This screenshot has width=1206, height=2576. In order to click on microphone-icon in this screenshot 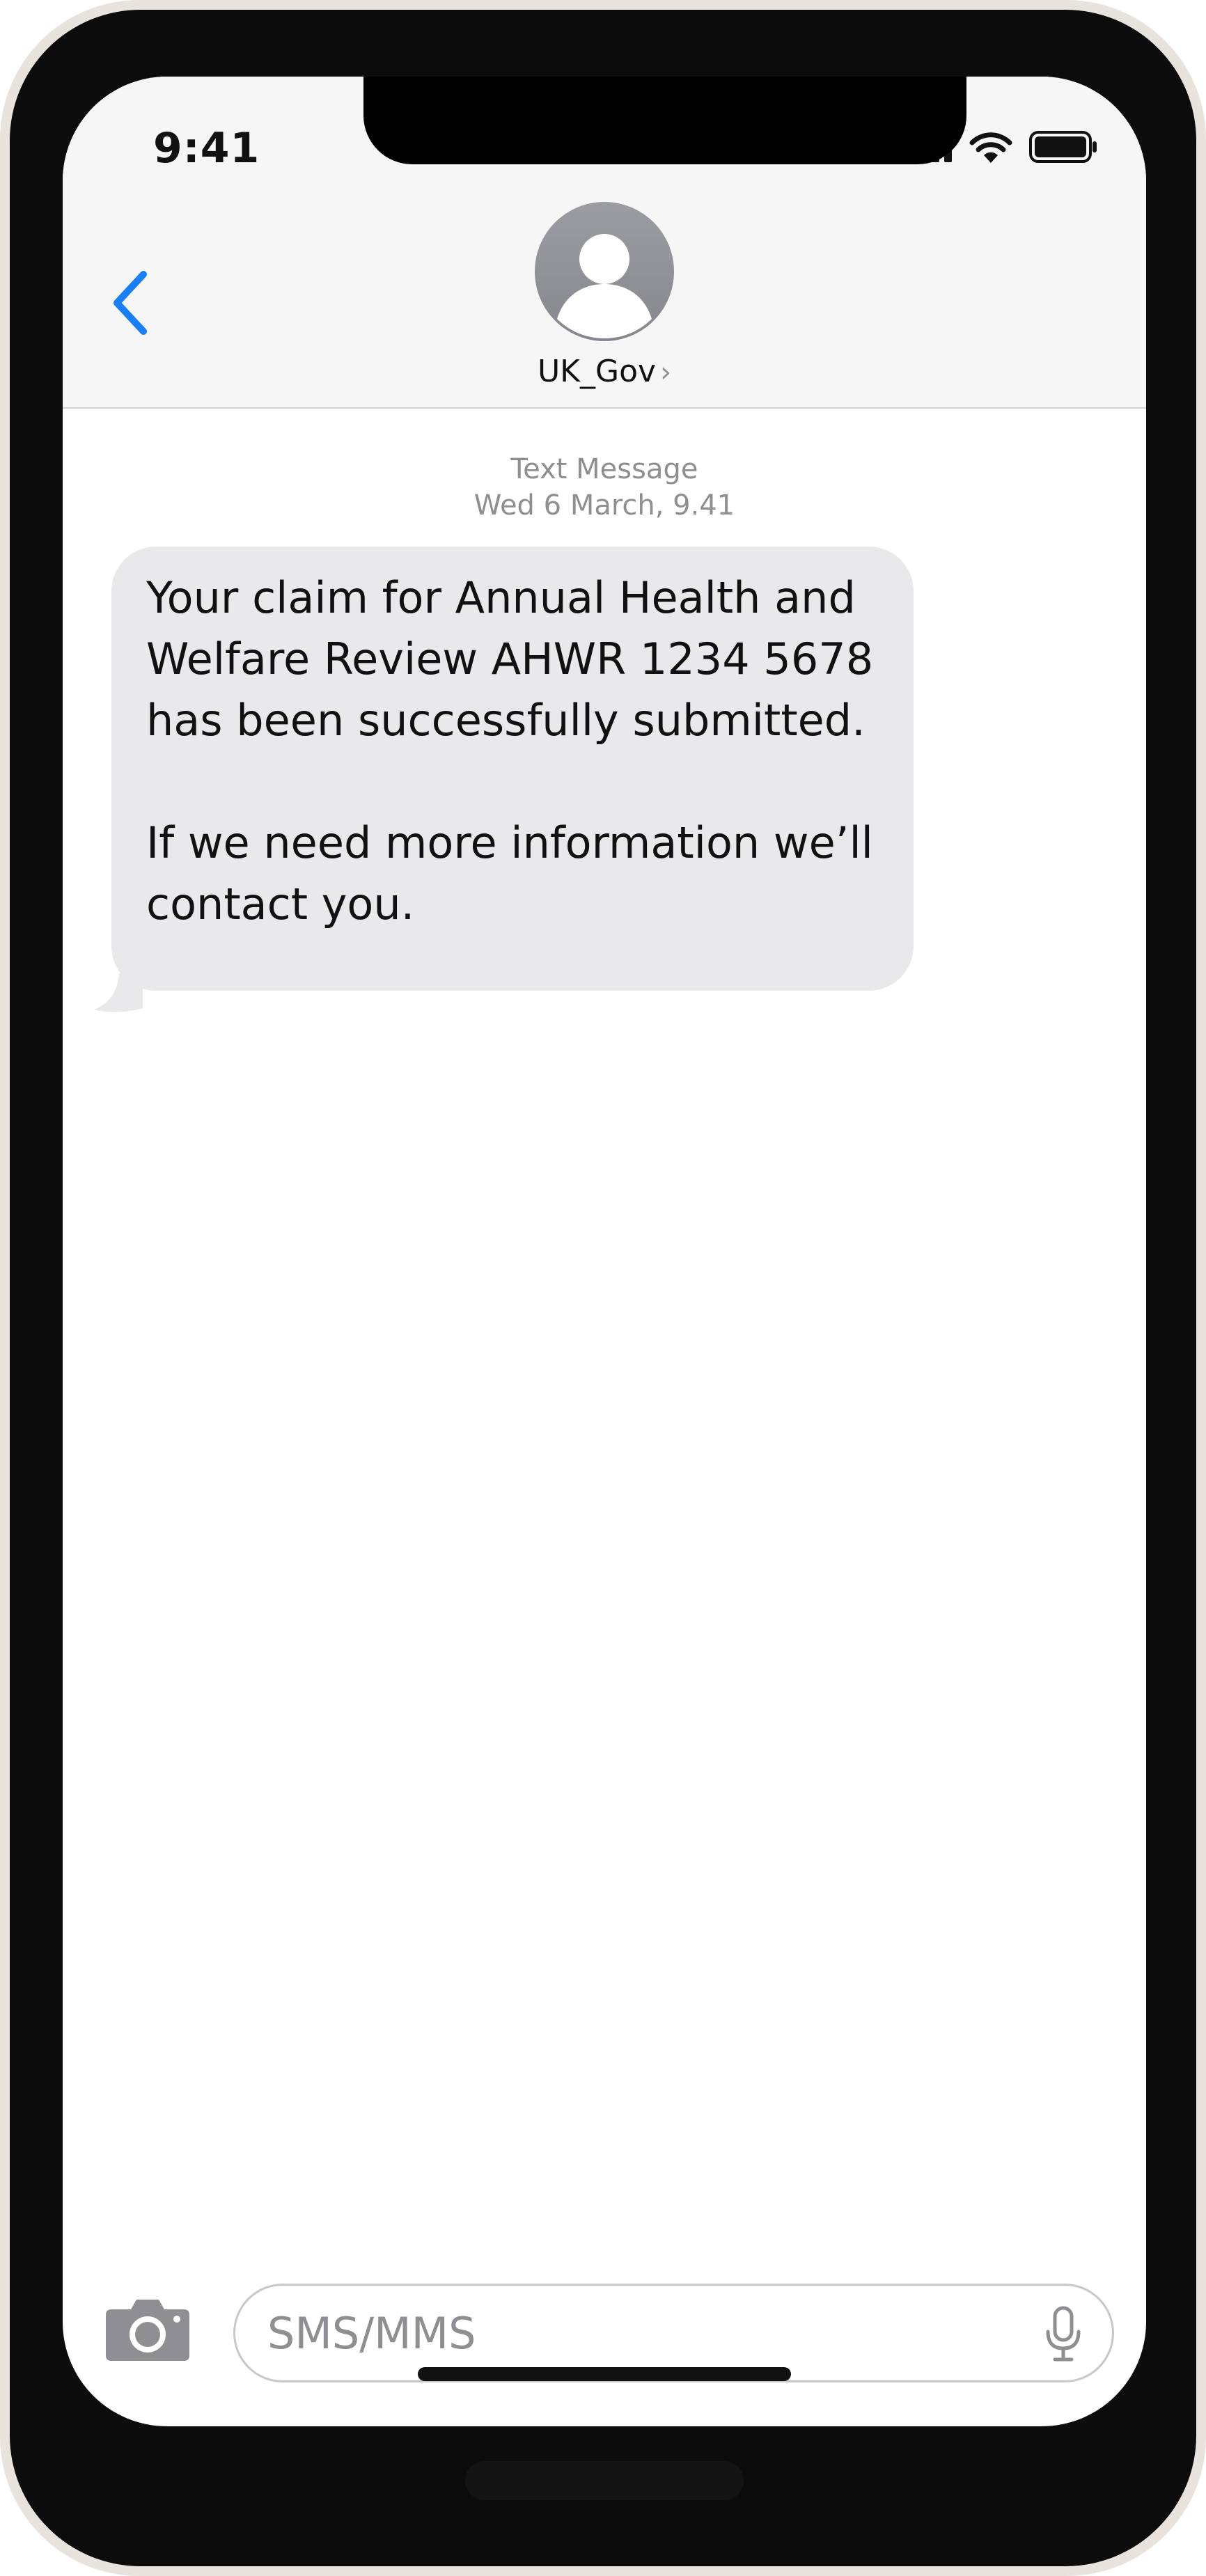, I will do `click(1063, 2334)`.